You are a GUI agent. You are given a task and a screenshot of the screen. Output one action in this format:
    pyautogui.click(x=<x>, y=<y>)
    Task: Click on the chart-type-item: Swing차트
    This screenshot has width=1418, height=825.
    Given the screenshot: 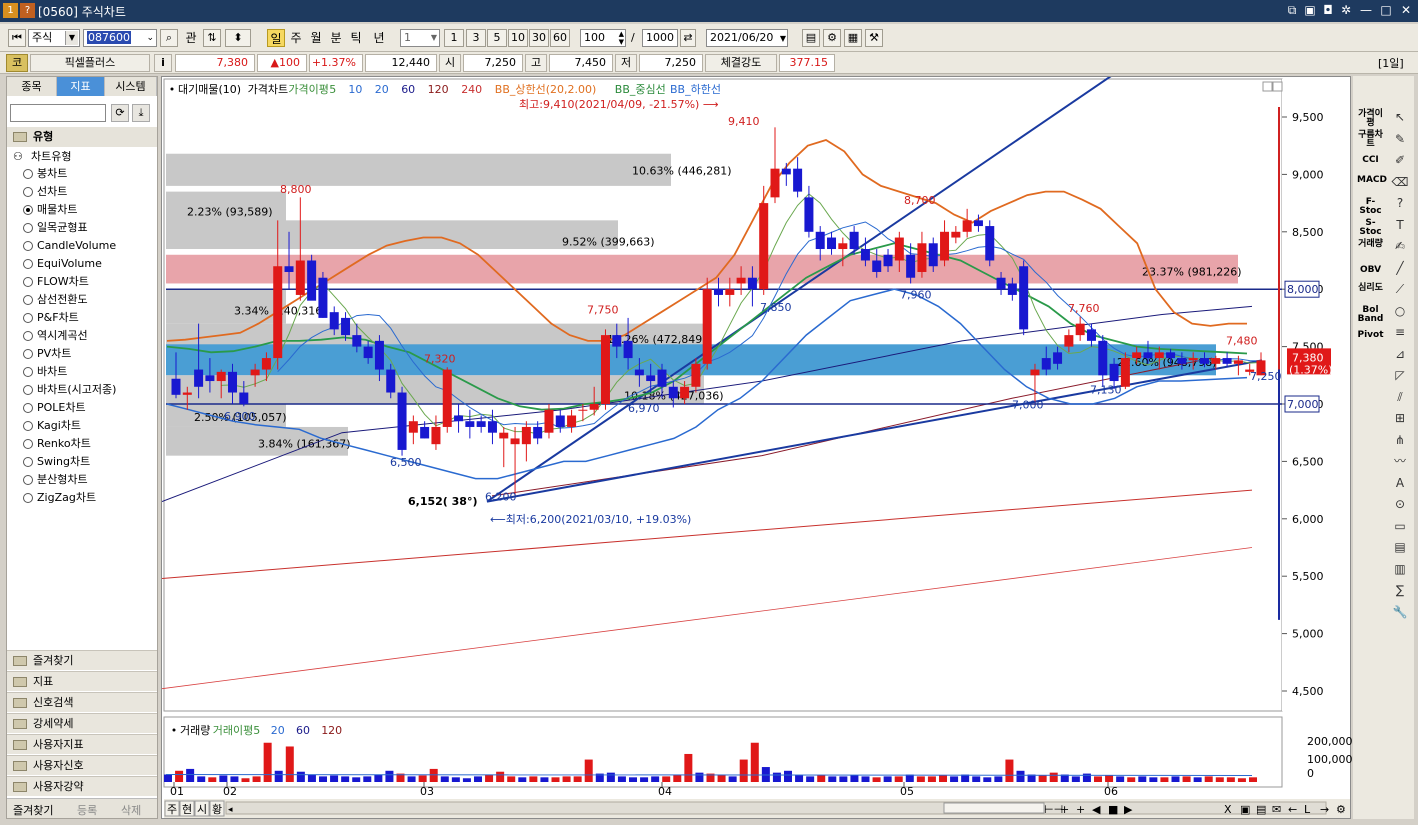 What is the action you would take?
    pyautogui.click(x=56, y=462)
    